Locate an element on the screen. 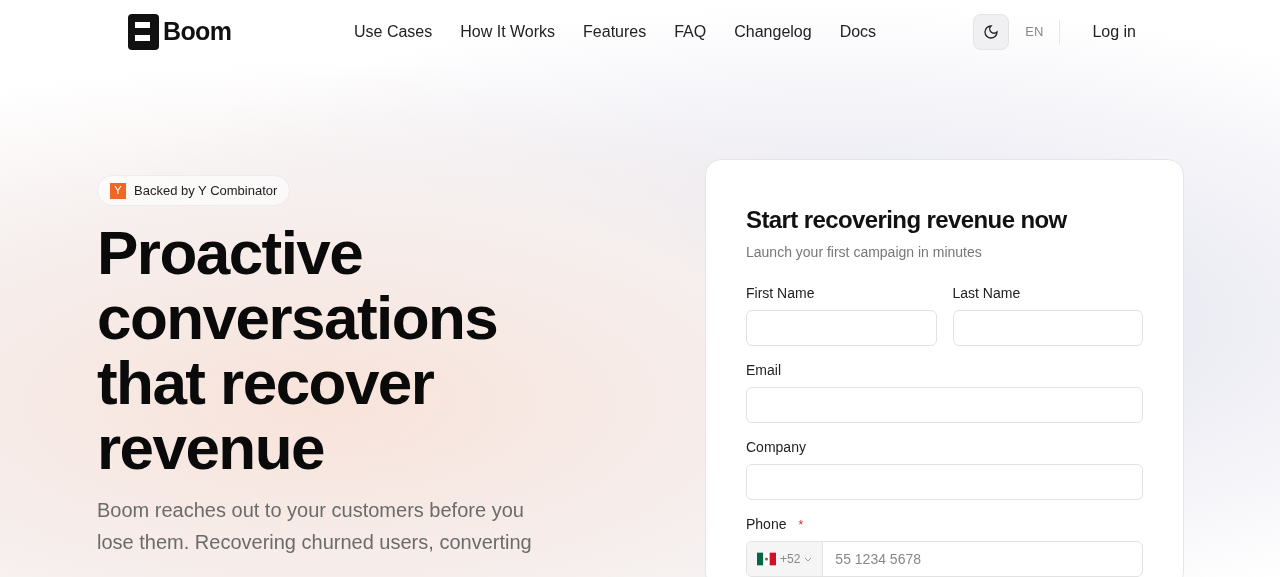 The height and width of the screenshot is (577, 1280). nav-link: Features is located at coordinates (615, 32).